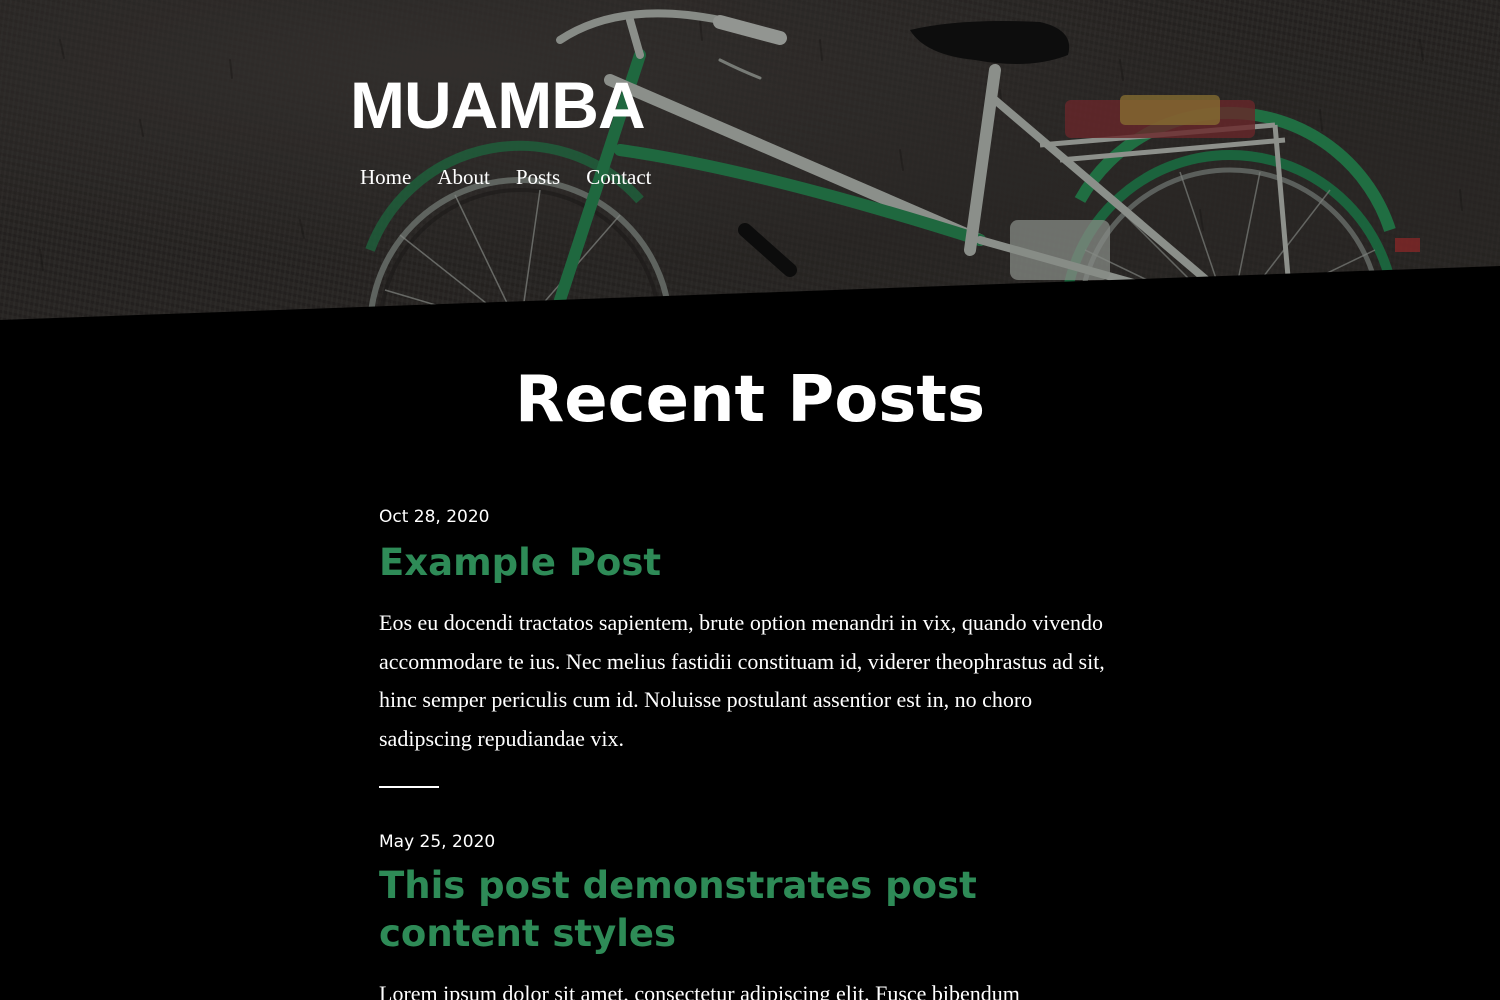  Describe the element at coordinates (463, 177) in the screenshot. I see `nav-link-about: About` at that location.